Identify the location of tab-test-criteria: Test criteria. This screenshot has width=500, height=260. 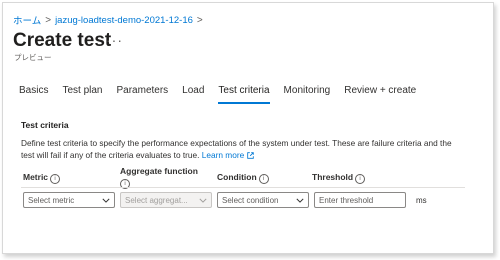
(244, 94).